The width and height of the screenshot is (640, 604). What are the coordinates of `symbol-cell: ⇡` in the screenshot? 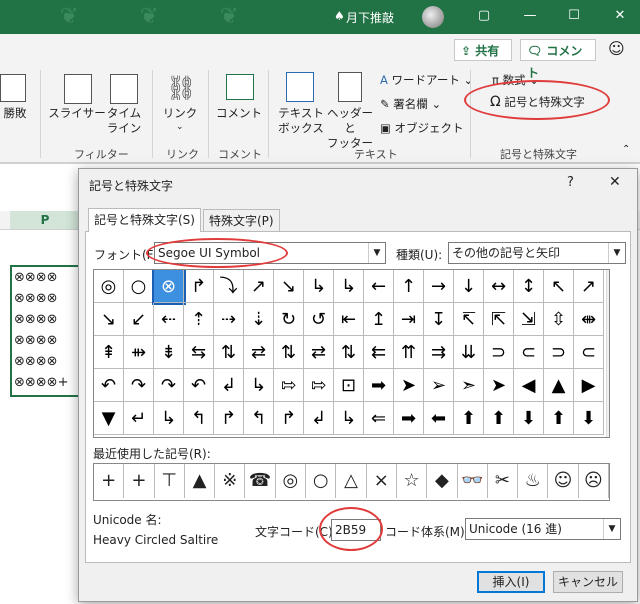 It's located at (199, 319).